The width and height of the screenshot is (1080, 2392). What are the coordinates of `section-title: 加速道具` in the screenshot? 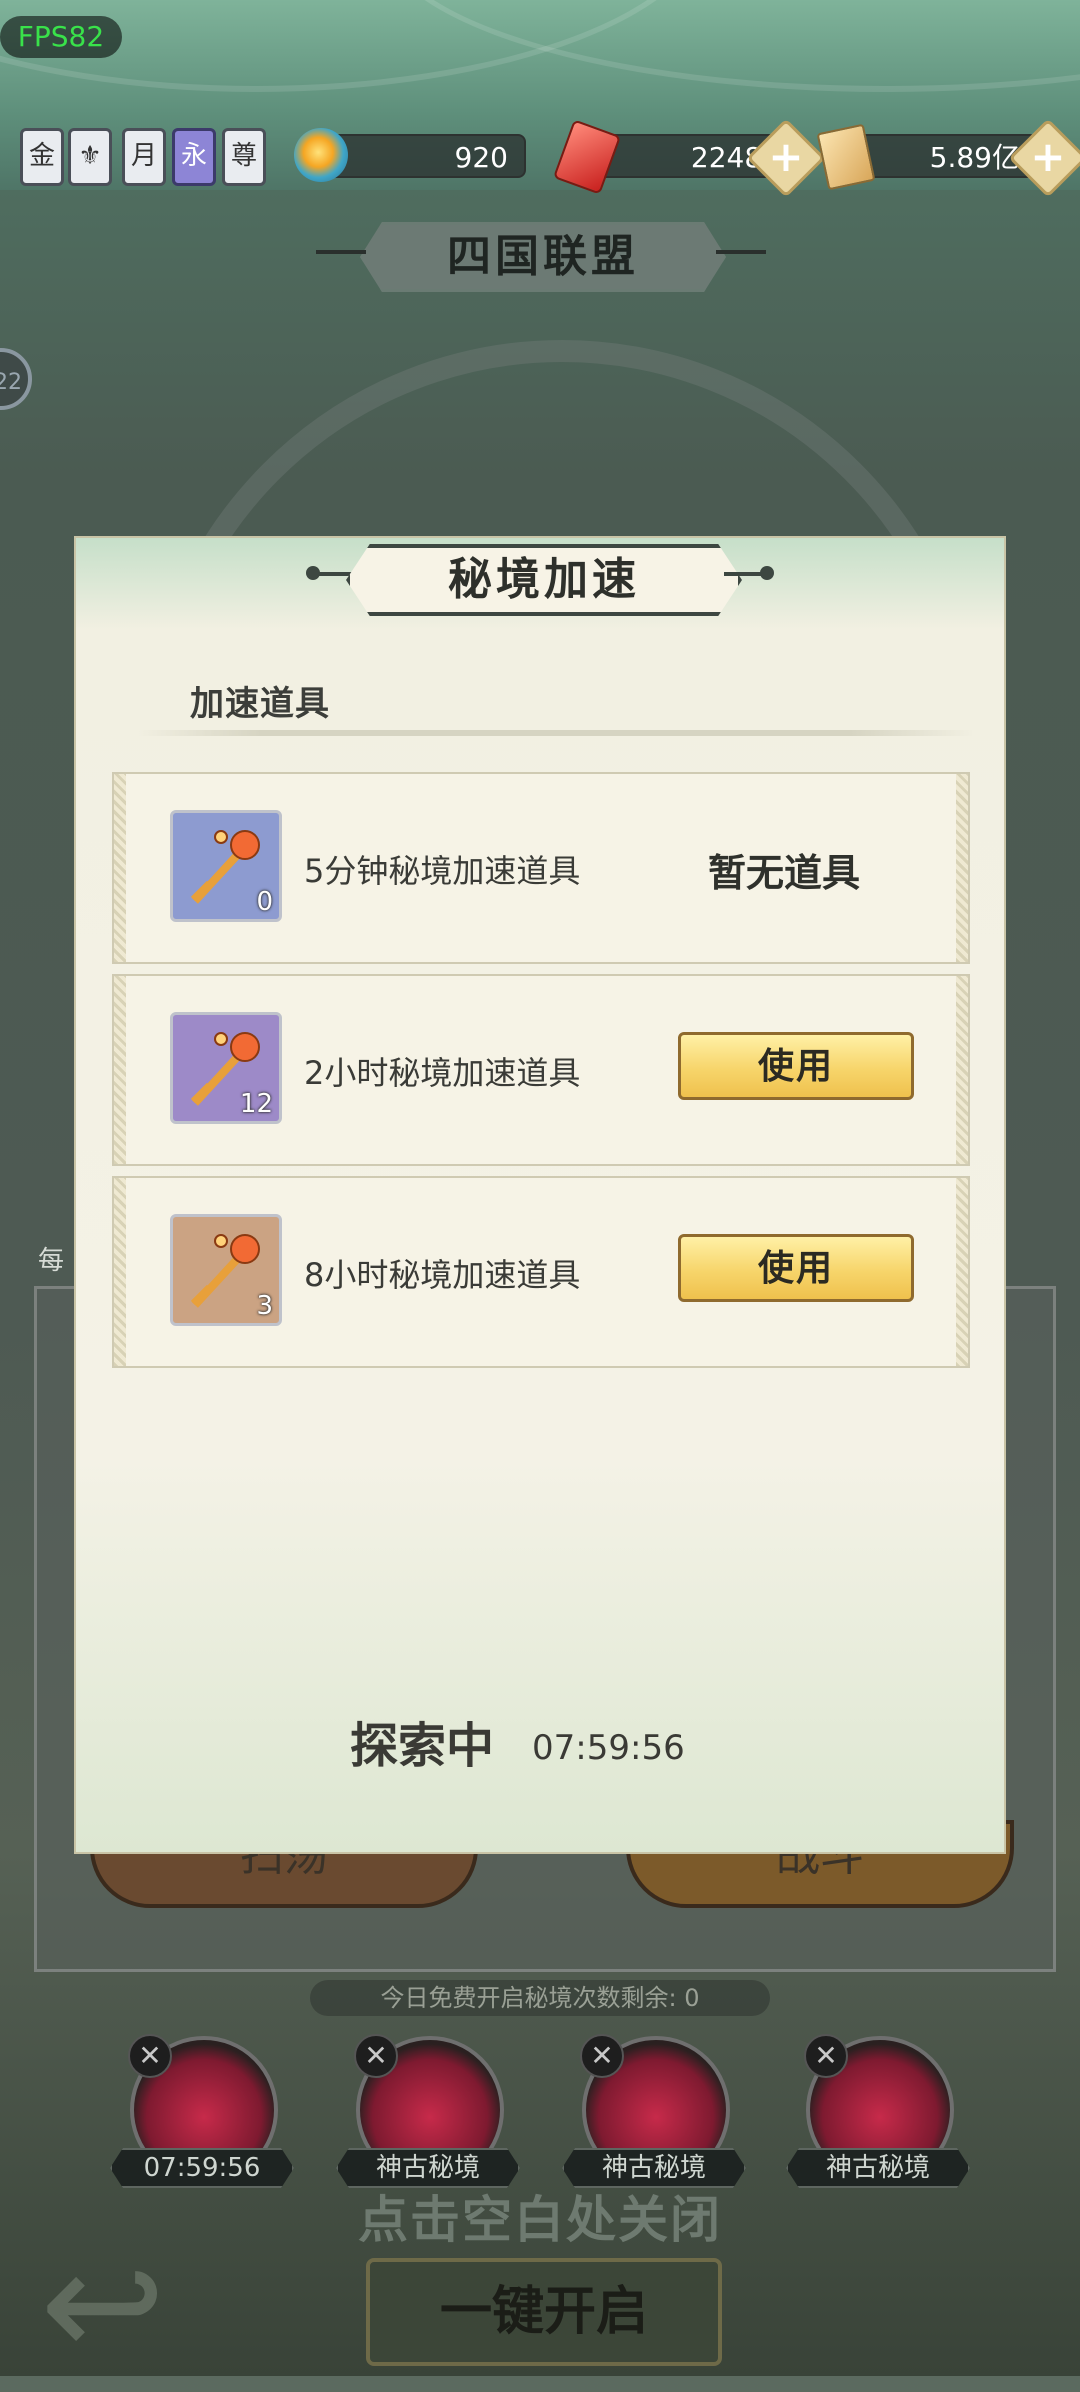 It's located at (260, 704).